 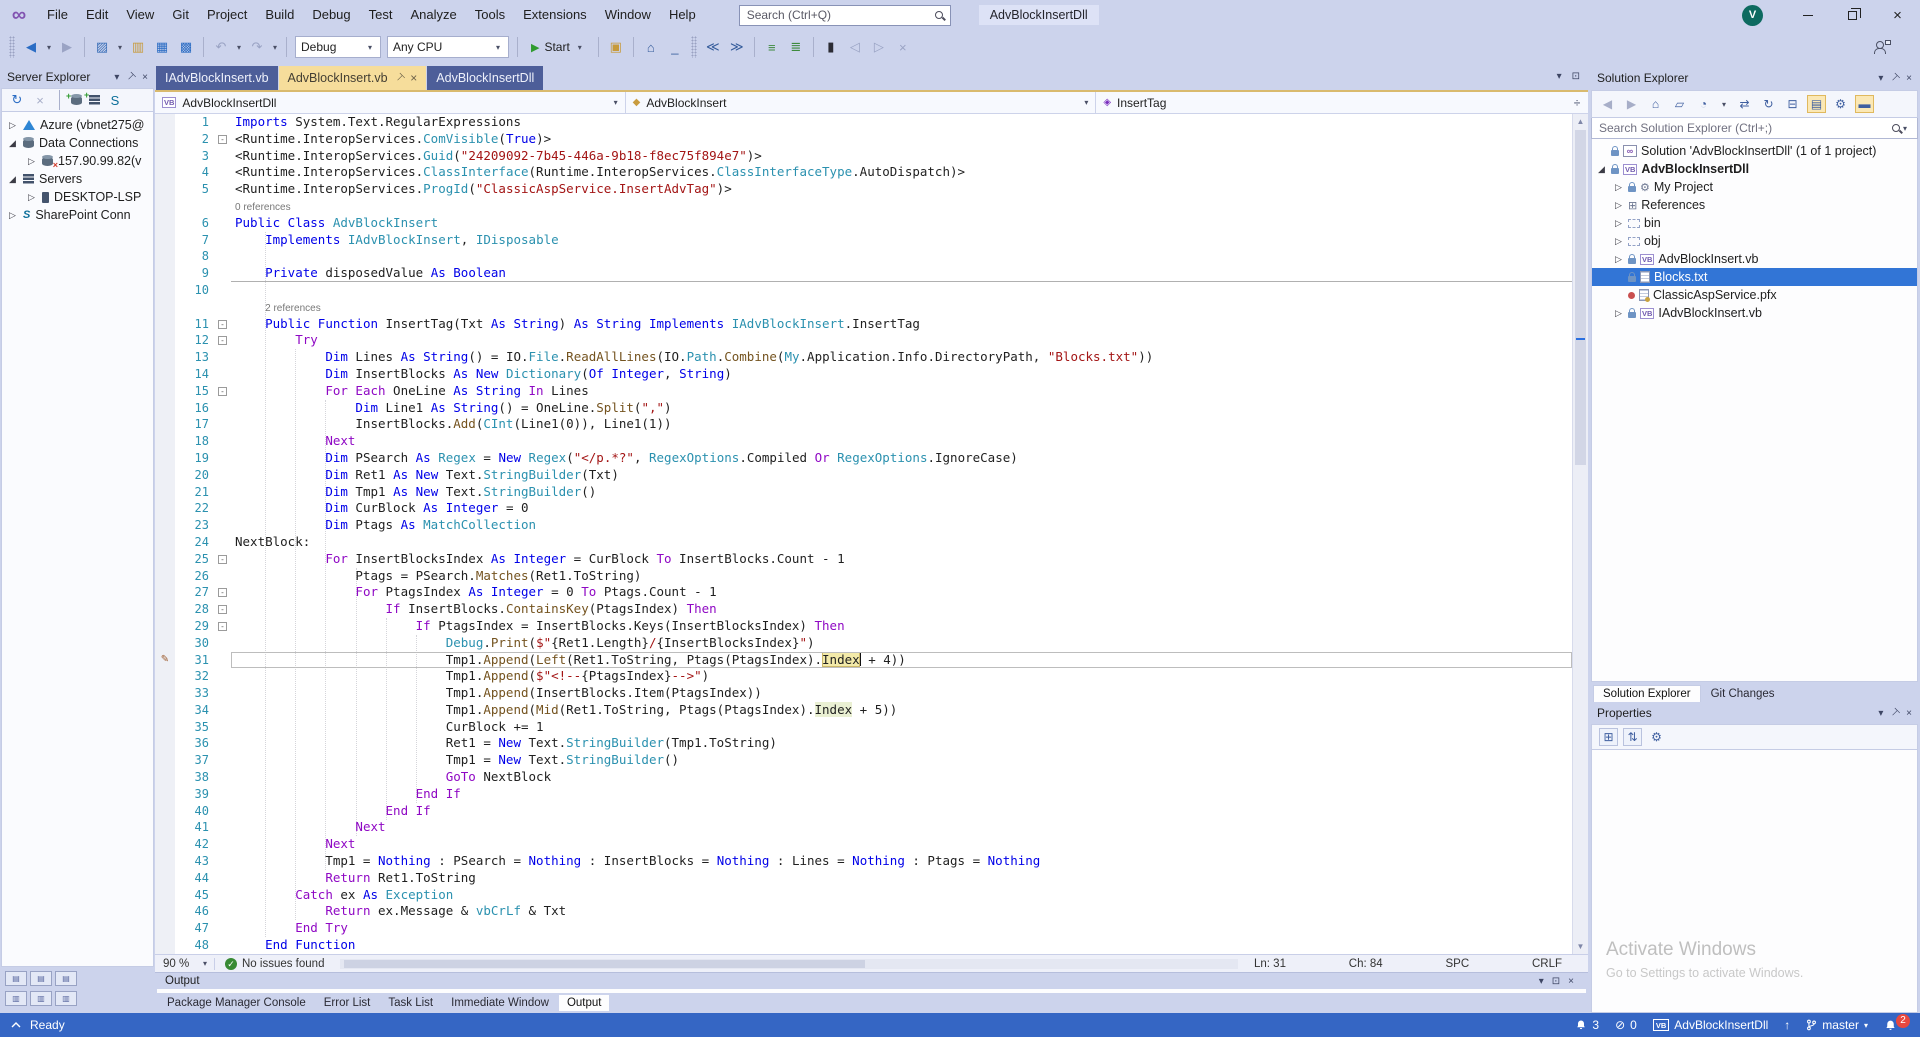 I want to click on outgoing-commits-indicator: ↑, so click(x=1787, y=1025).